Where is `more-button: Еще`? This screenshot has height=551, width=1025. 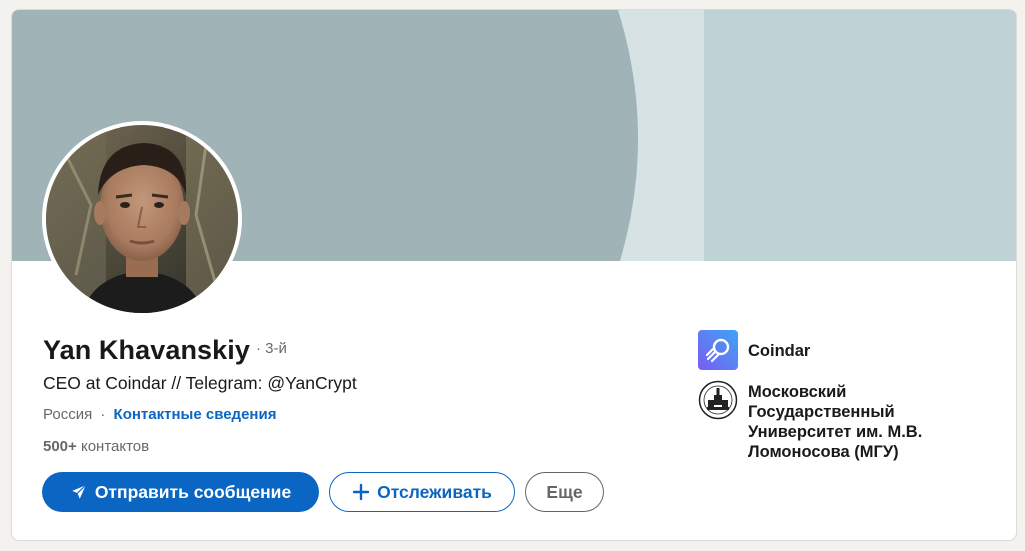
more-button: Еще is located at coordinates (564, 492).